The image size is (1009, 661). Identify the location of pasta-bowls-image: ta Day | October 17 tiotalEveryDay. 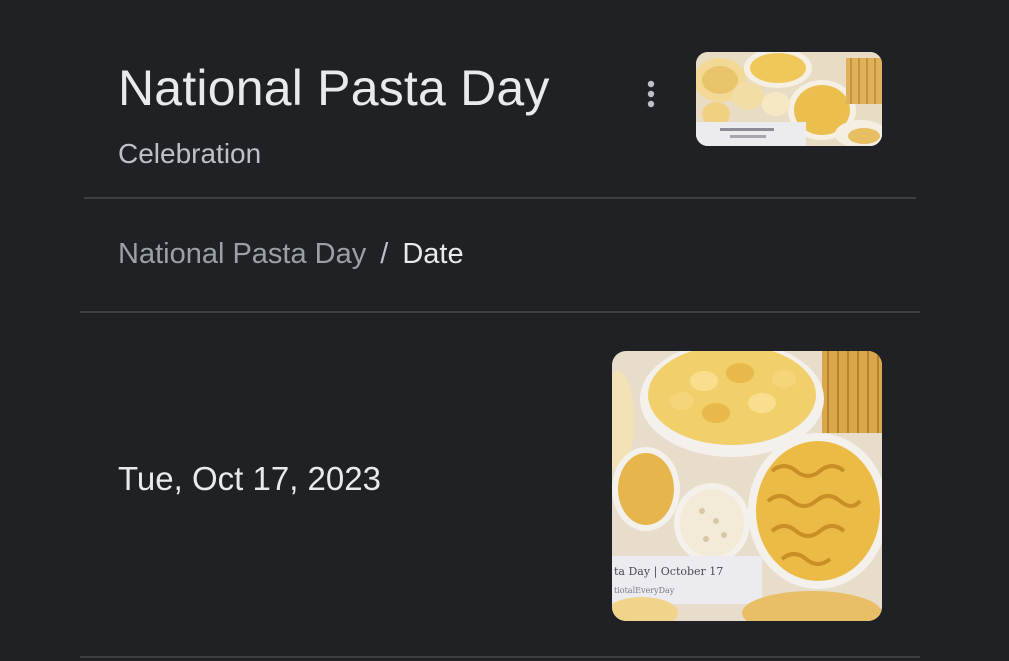
(747, 486).